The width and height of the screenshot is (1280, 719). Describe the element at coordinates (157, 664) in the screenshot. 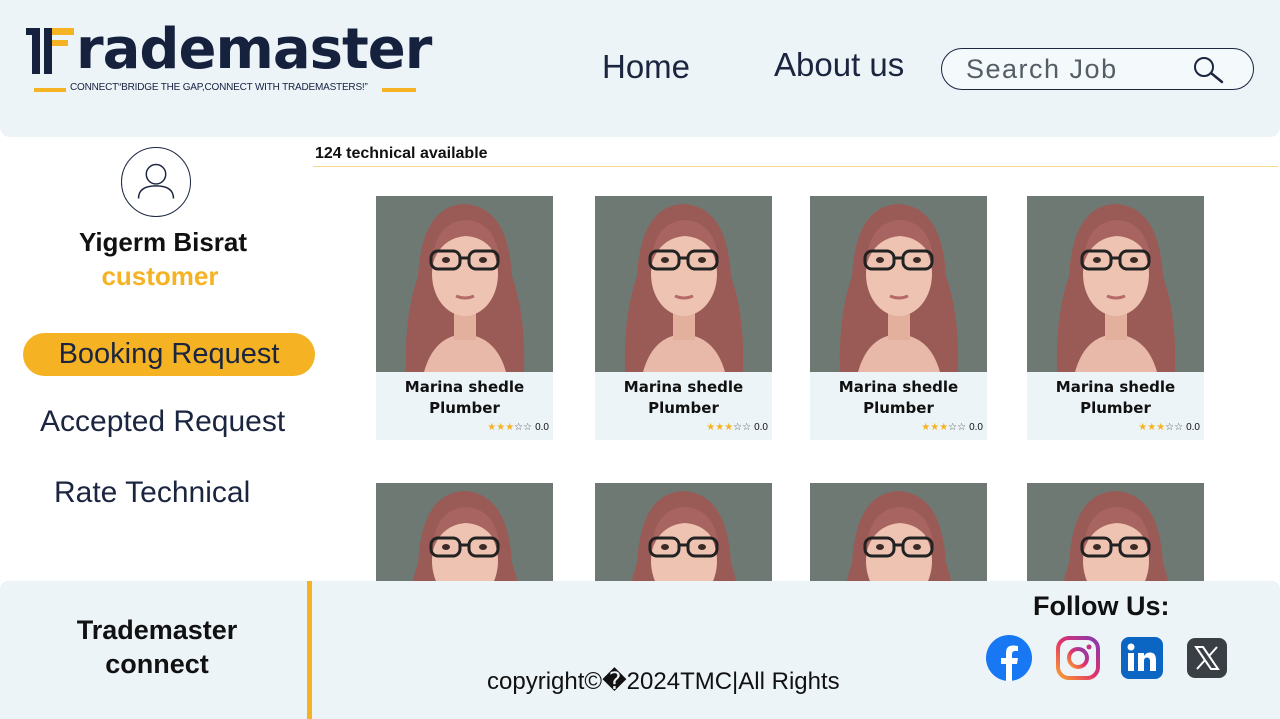

I see `footer-brand-line2: connect` at that location.